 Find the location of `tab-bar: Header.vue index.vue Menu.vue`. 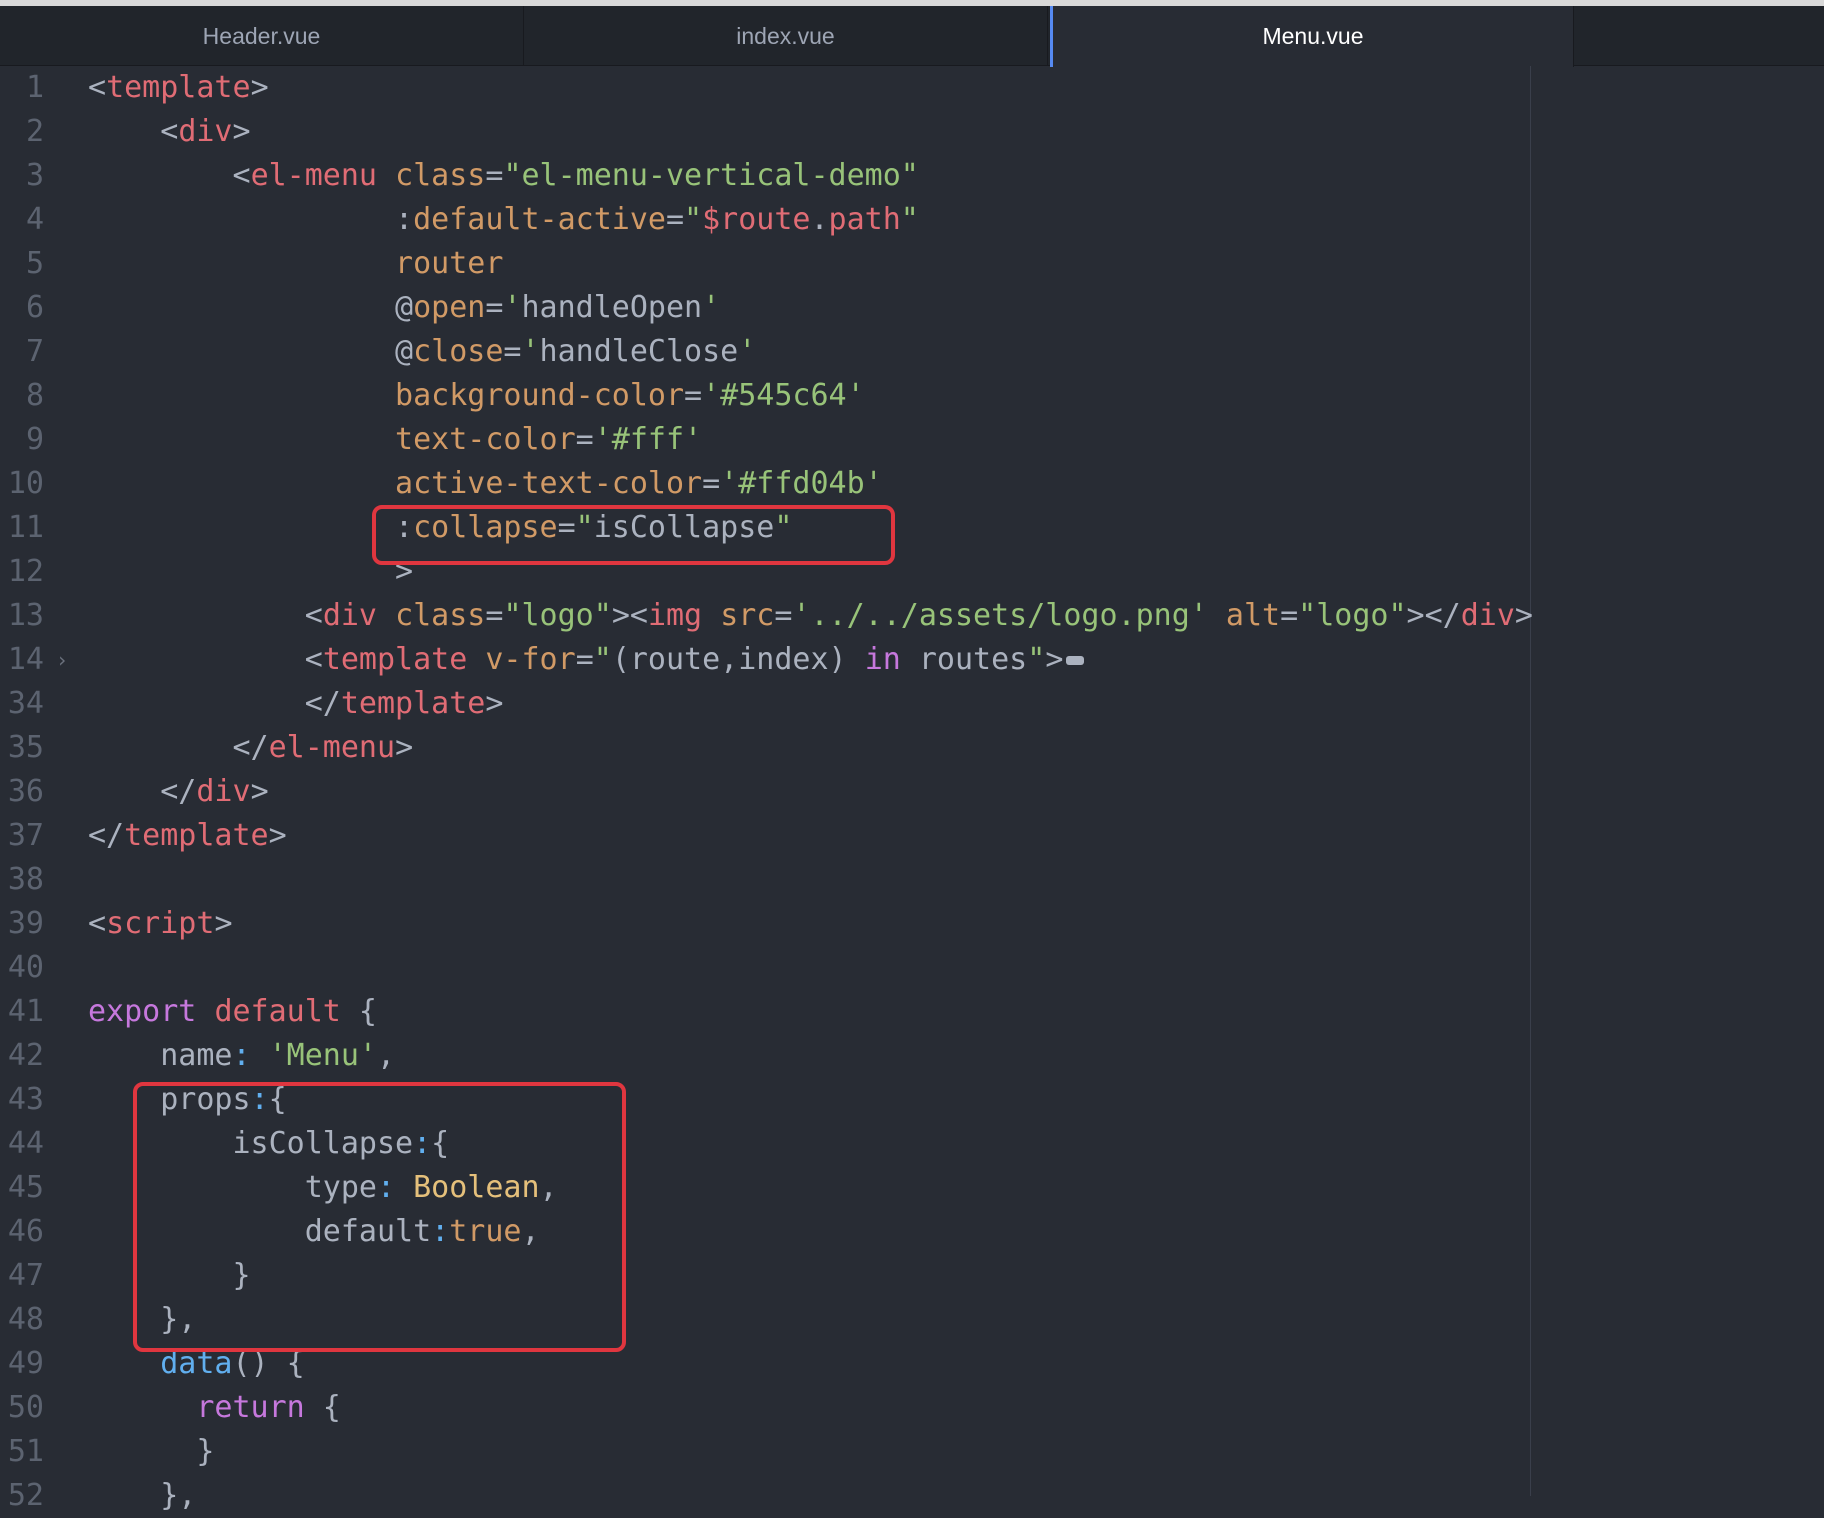

tab-bar: Header.vue index.vue Menu.vue is located at coordinates (912, 36).